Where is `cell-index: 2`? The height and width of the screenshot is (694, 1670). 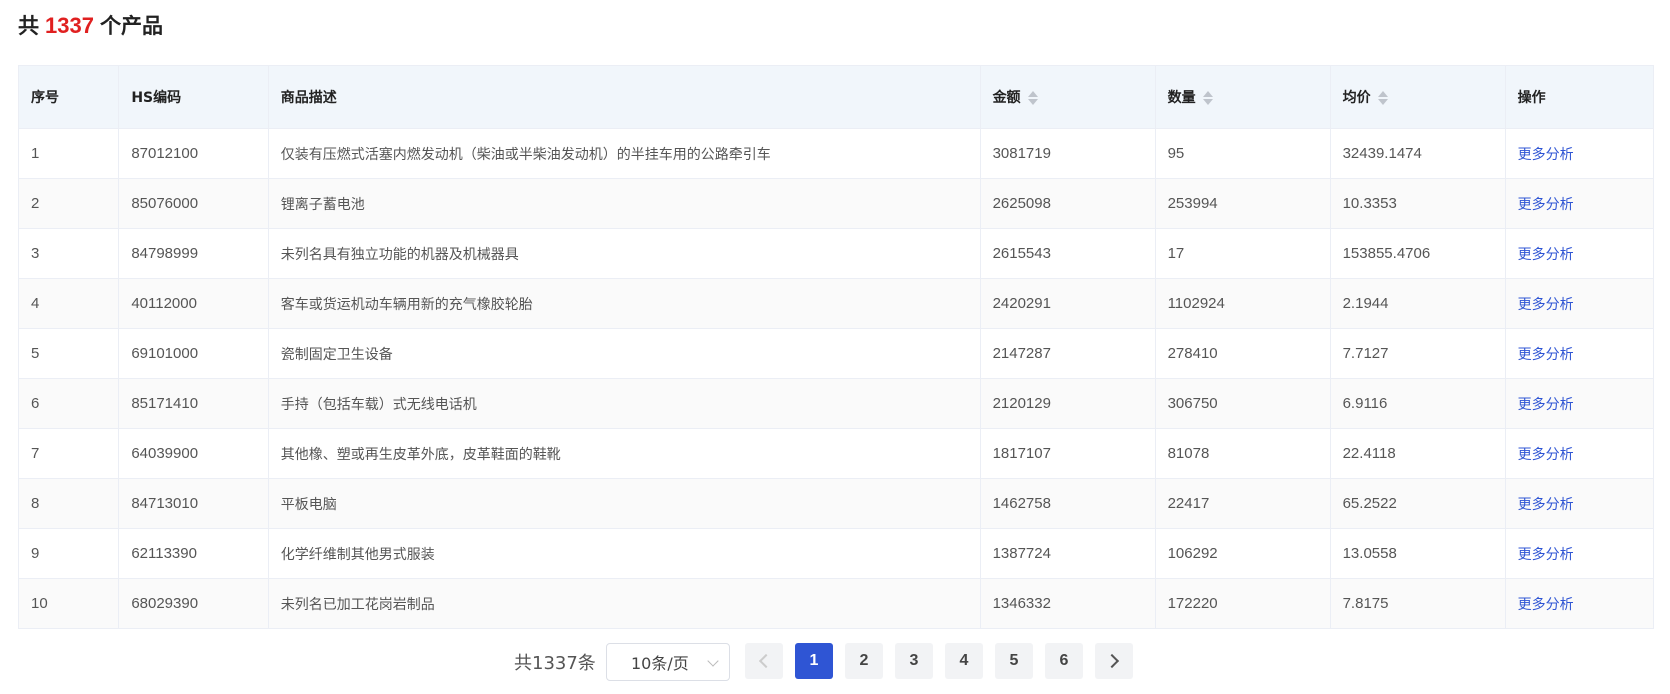 cell-index: 2 is located at coordinates (68, 203).